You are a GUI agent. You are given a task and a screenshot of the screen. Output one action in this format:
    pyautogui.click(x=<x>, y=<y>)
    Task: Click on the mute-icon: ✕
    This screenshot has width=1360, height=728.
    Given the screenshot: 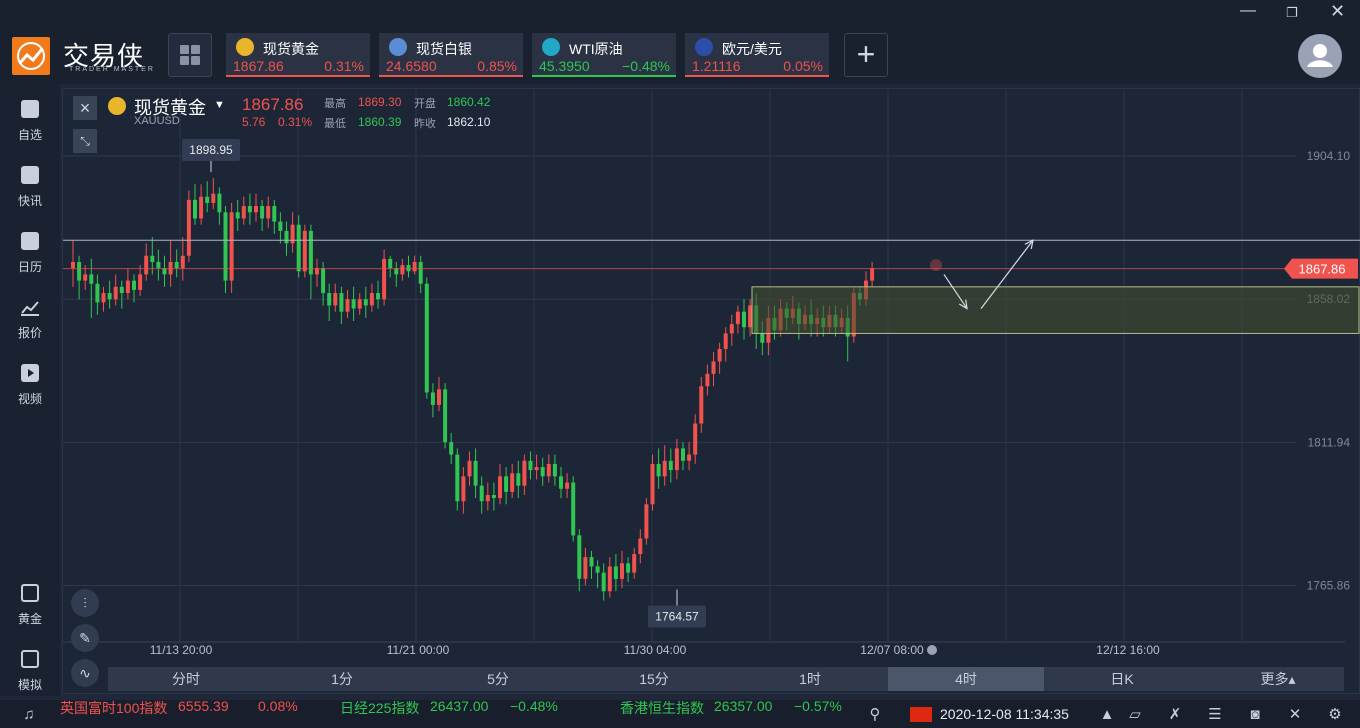 What is the action you would take?
    pyautogui.click(x=1295, y=715)
    